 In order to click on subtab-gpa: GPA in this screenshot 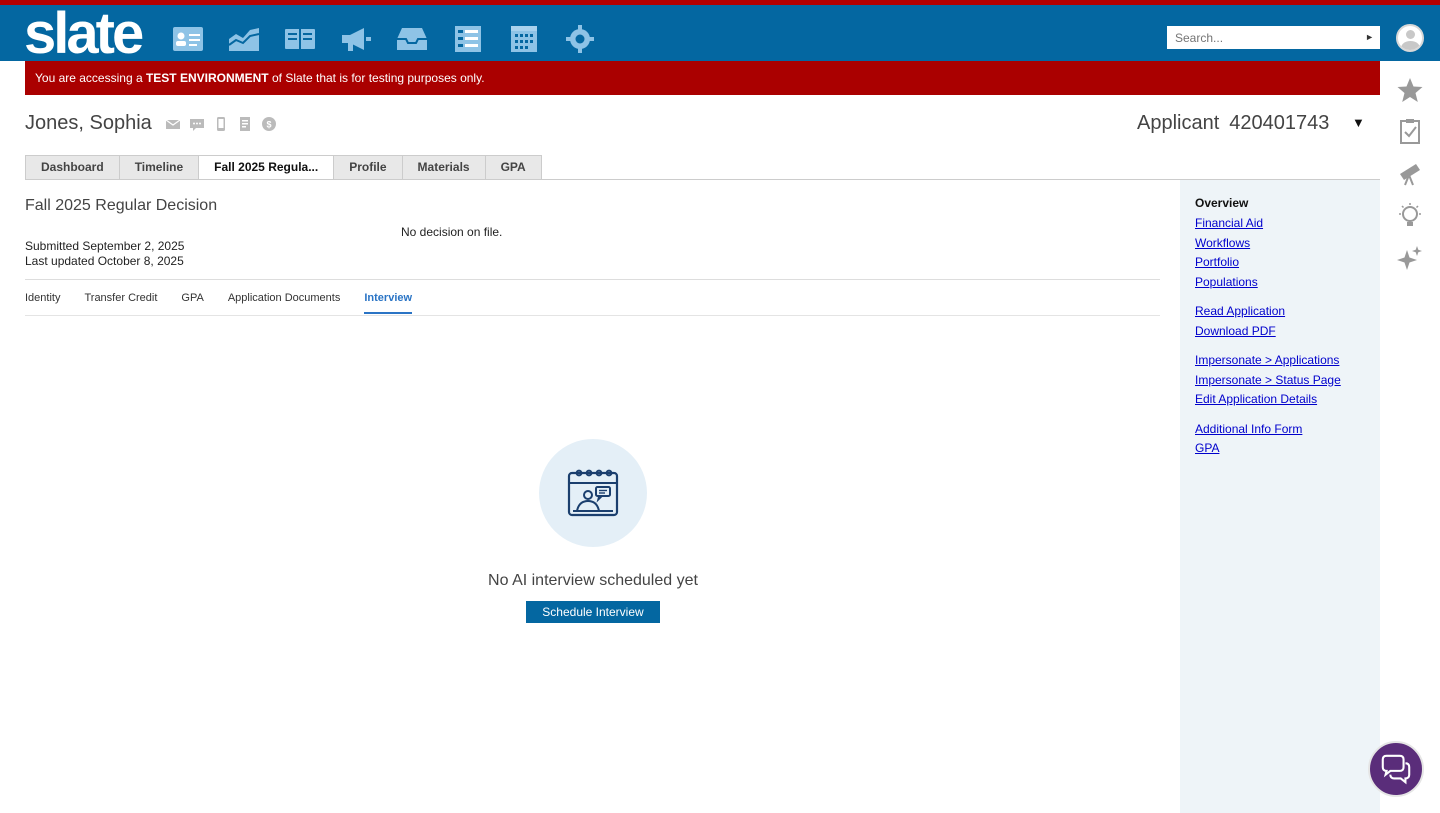, I will do `click(192, 303)`.